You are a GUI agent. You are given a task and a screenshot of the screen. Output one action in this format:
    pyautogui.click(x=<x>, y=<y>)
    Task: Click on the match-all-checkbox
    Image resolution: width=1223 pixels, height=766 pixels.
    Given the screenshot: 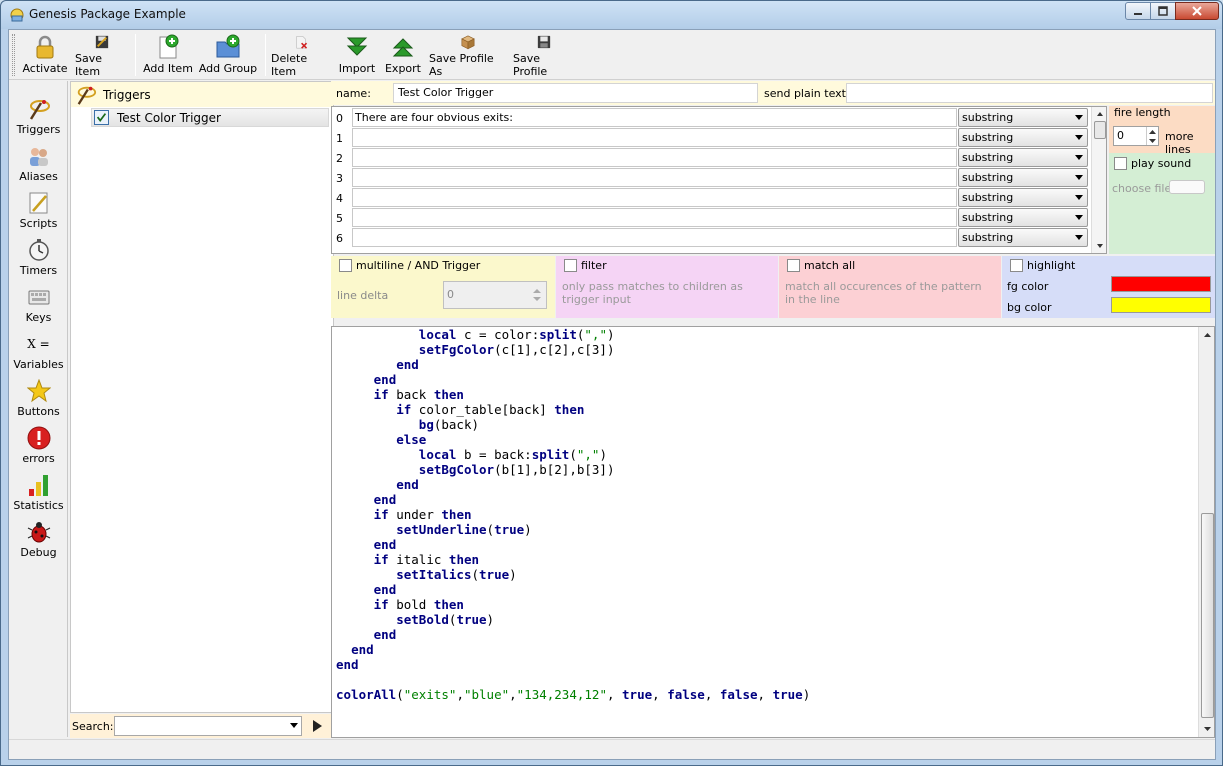 What is the action you would take?
    pyautogui.click(x=793, y=265)
    